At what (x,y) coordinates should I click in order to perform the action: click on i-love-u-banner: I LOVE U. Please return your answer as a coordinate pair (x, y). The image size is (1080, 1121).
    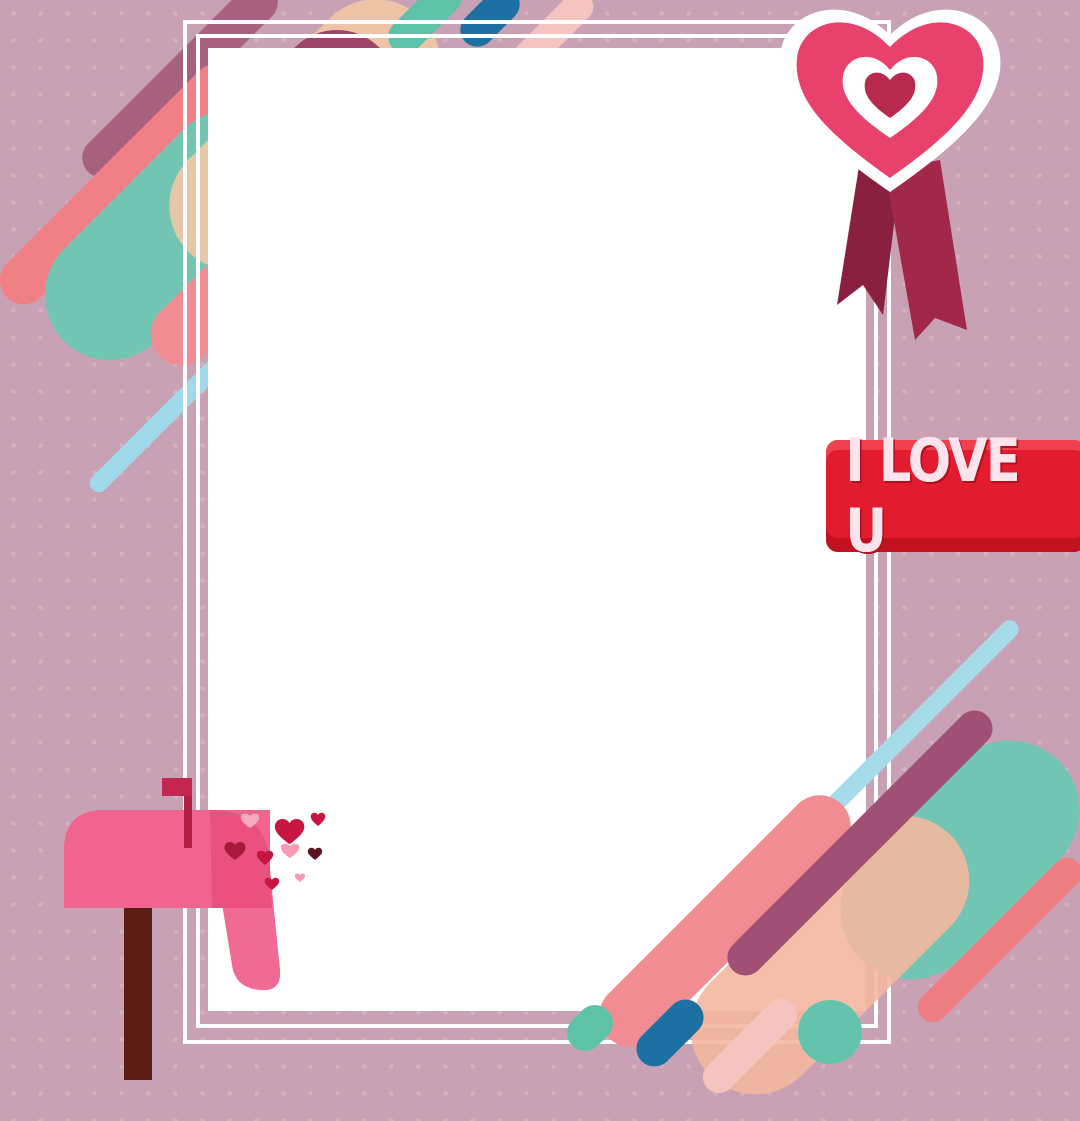
    Looking at the image, I should click on (953, 496).